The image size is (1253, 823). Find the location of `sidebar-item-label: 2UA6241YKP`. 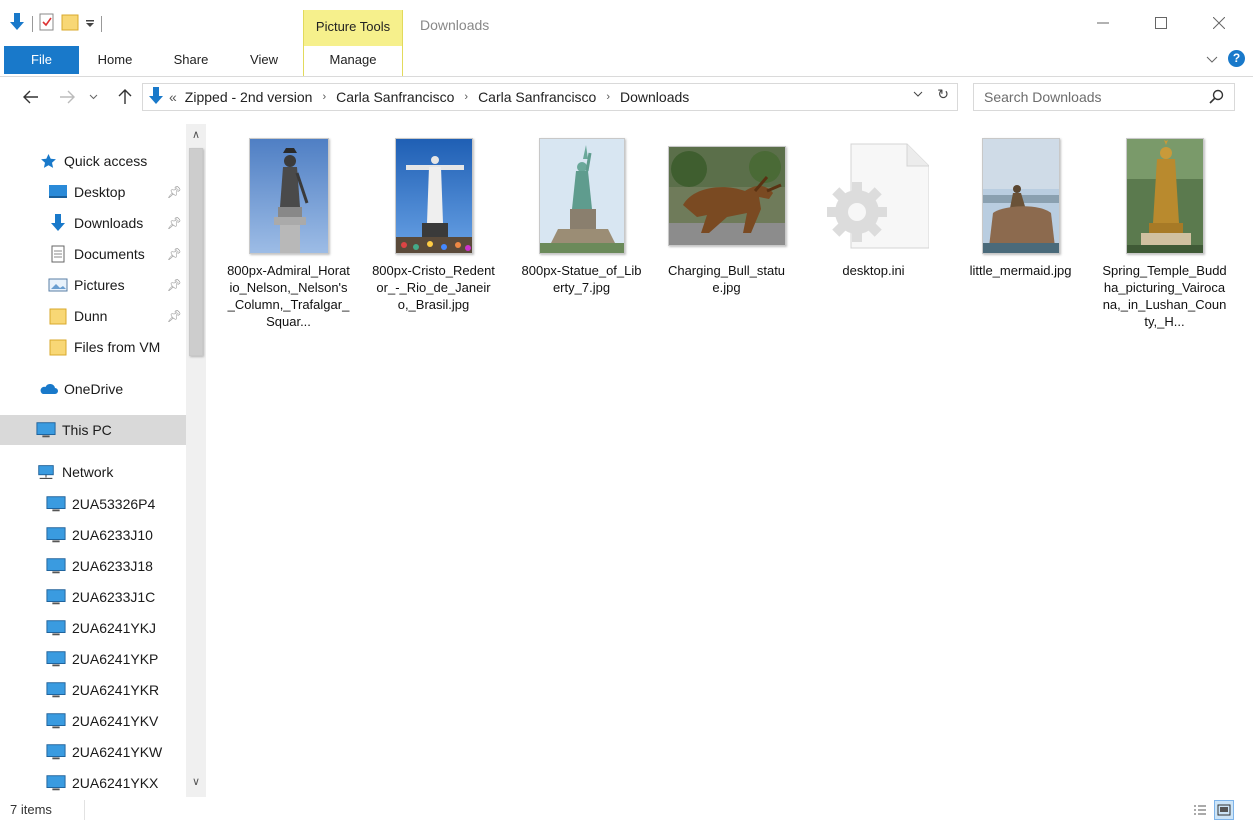

sidebar-item-label: 2UA6241YKP is located at coordinates (115, 659).